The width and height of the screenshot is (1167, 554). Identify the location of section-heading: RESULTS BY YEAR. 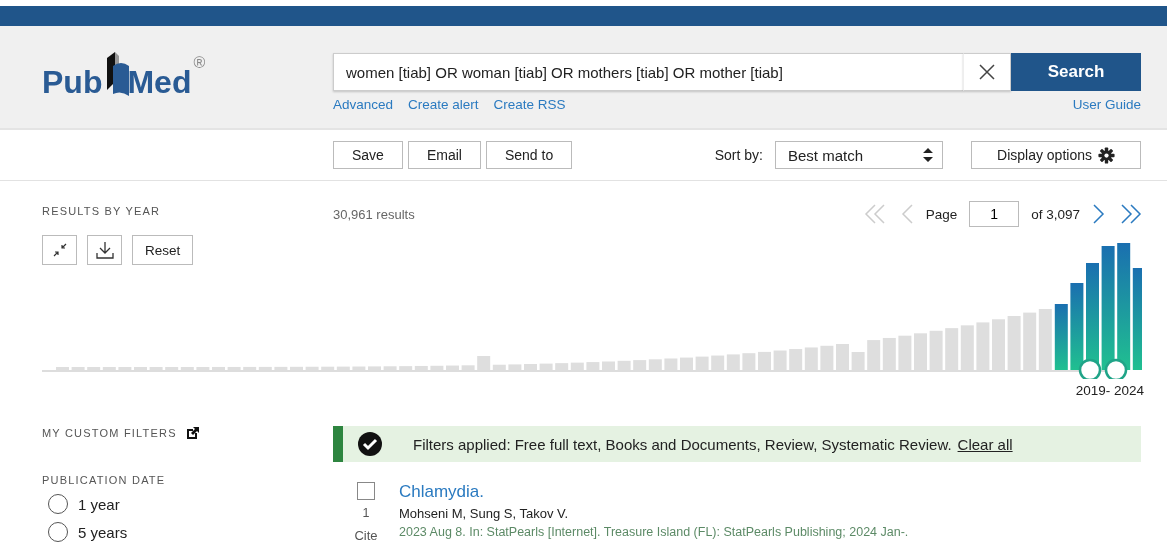
(101, 211).